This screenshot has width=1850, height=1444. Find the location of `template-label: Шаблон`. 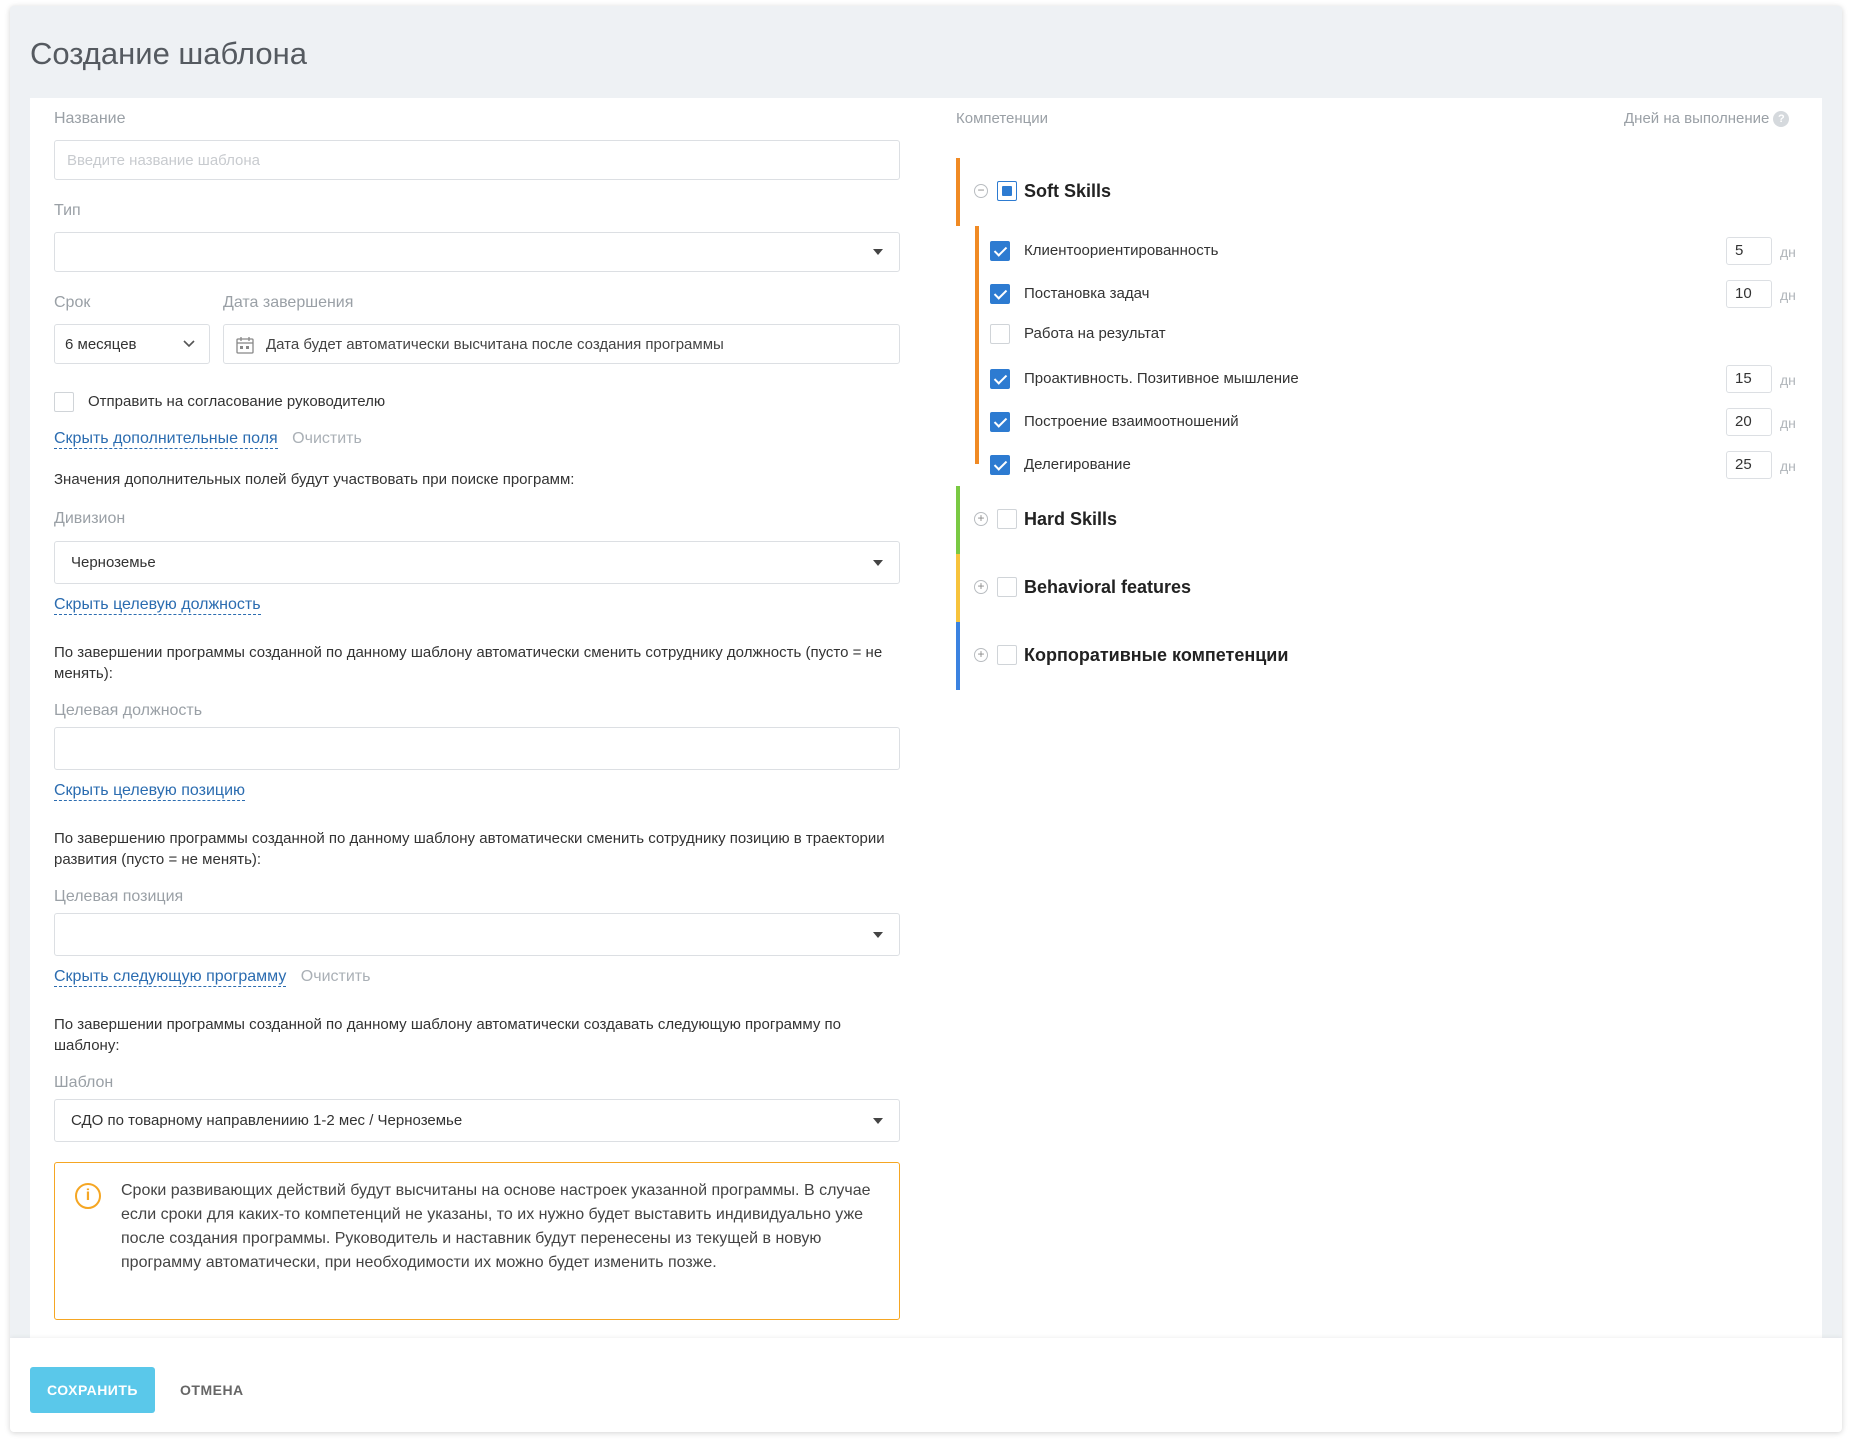

template-label: Шаблон is located at coordinates (84, 1082).